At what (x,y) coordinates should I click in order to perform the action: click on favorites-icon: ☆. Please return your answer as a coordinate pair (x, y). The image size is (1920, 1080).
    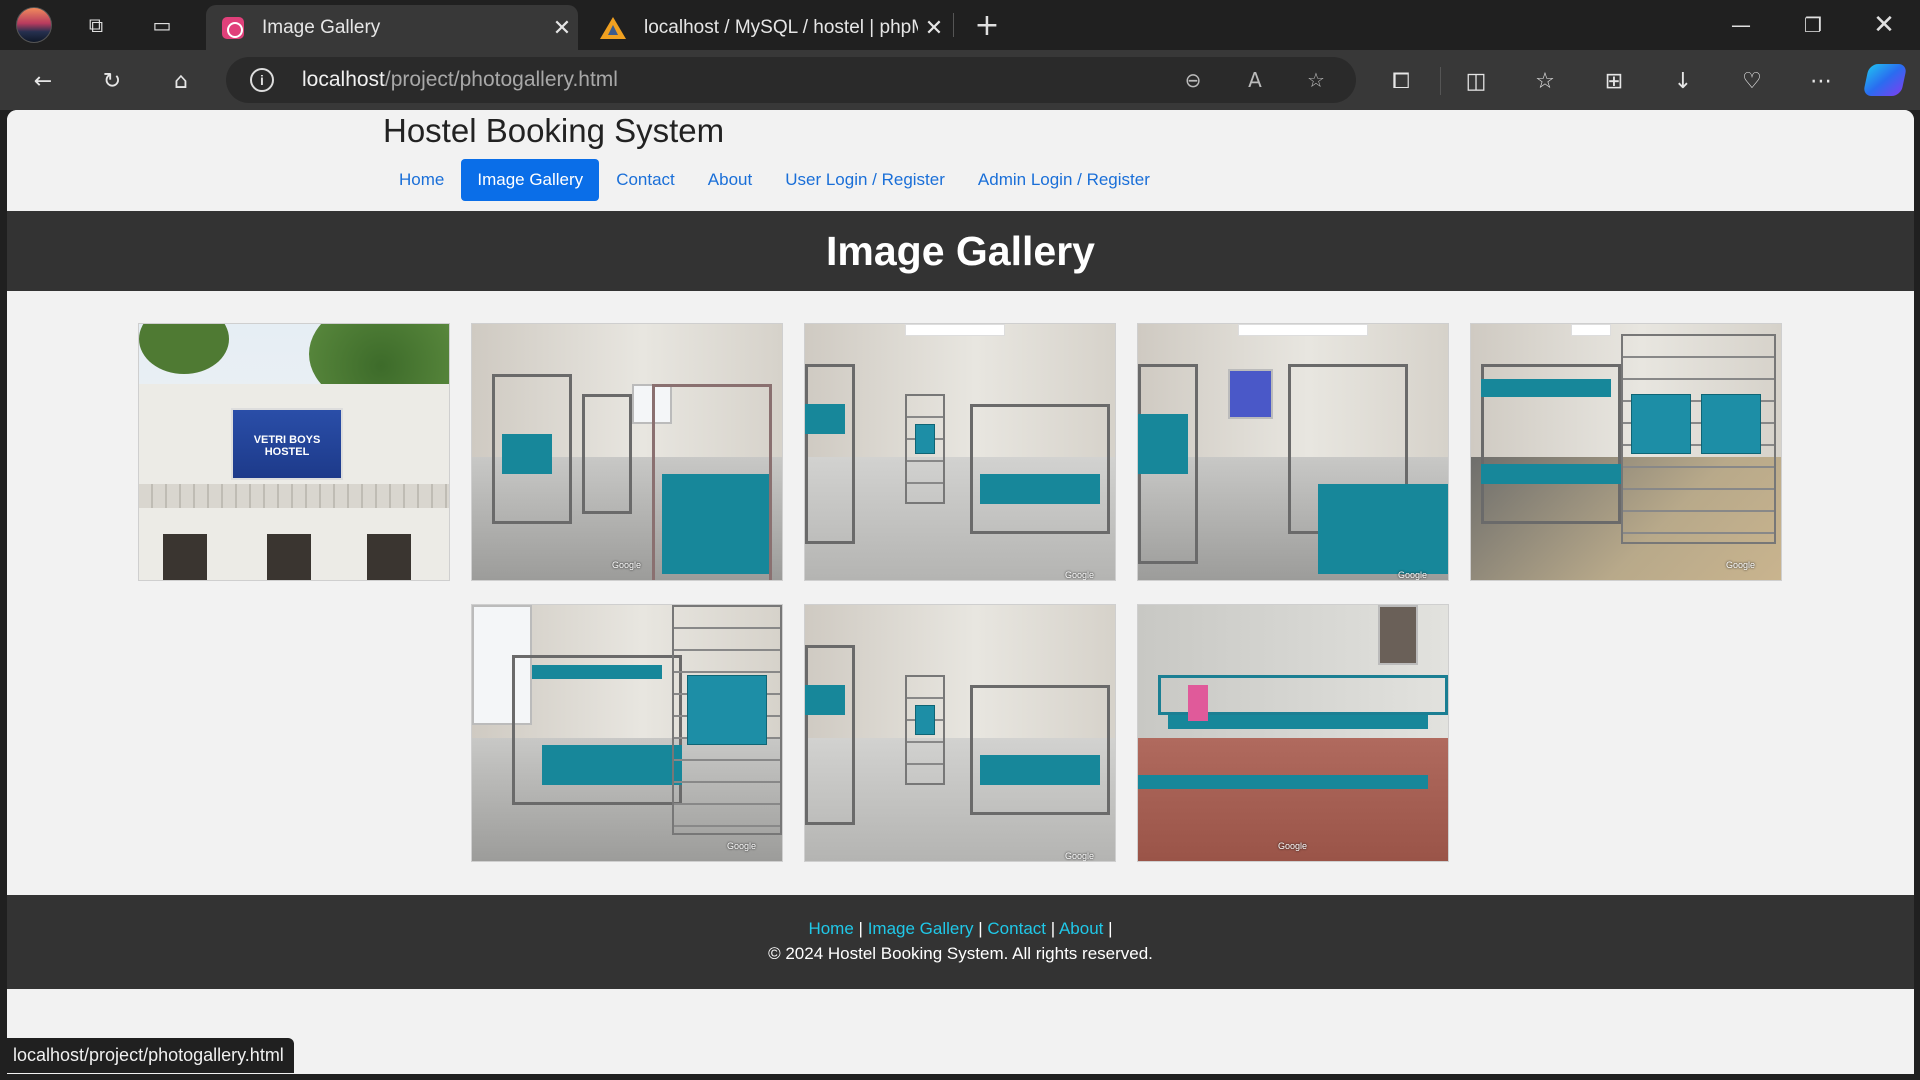
    Looking at the image, I should click on (1545, 81).